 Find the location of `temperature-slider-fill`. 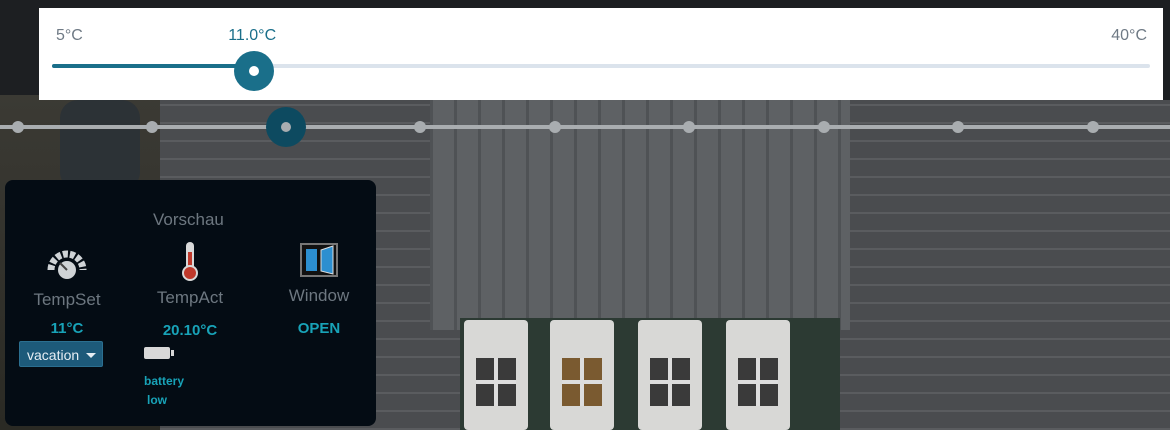

temperature-slider-fill is located at coordinates (153, 66).